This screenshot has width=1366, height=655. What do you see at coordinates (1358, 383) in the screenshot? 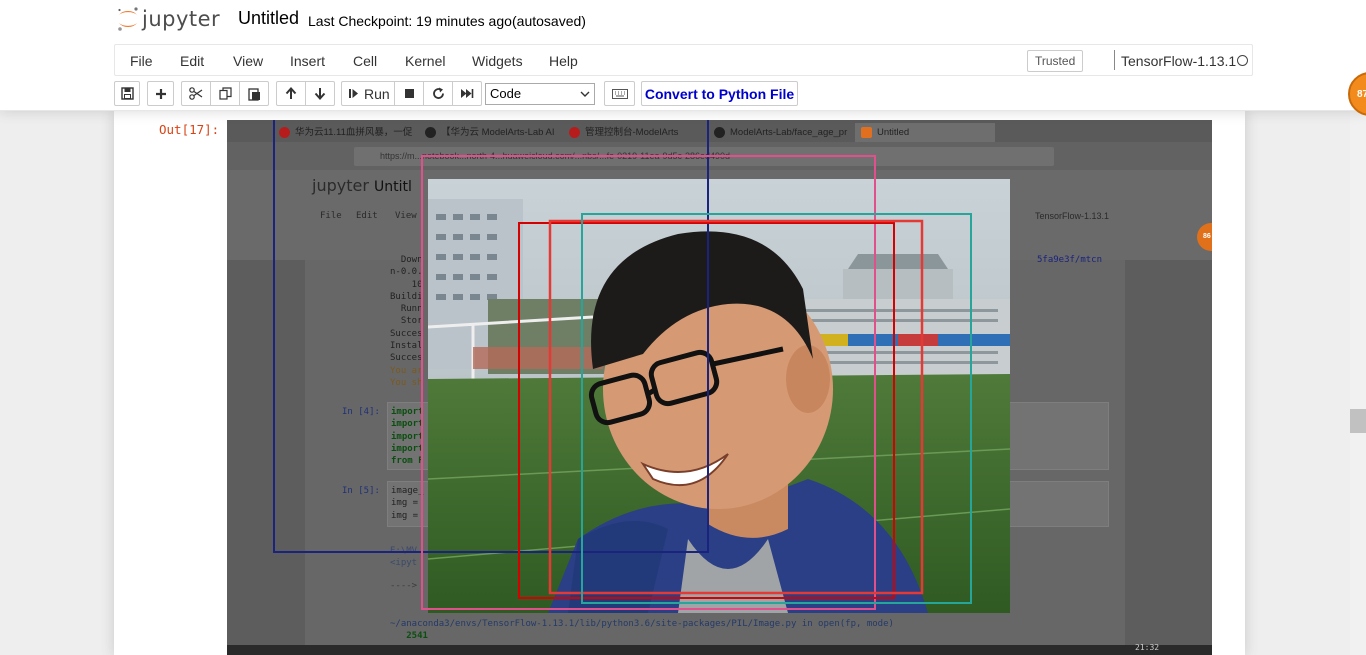
I see `page-scrollbar` at bounding box center [1358, 383].